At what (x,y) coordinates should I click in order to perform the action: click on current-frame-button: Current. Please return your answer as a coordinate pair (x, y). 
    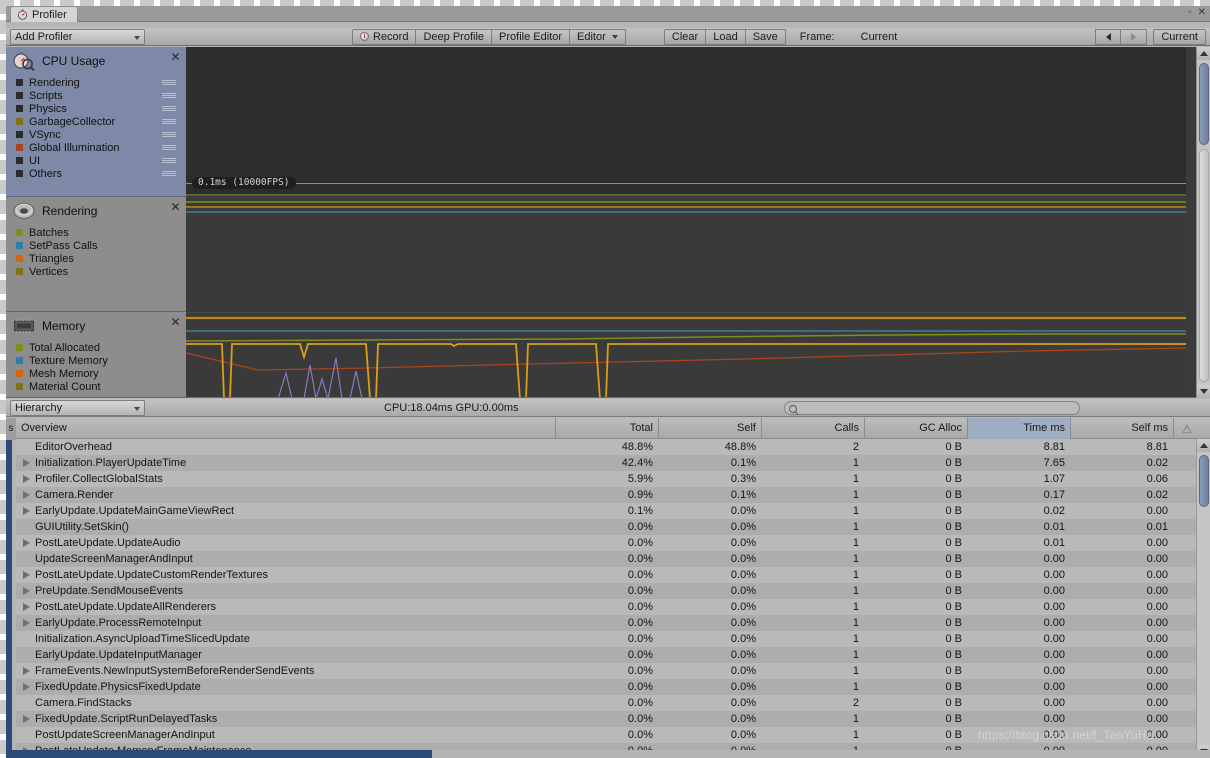
    Looking at the image, I should click on (1179, 36).